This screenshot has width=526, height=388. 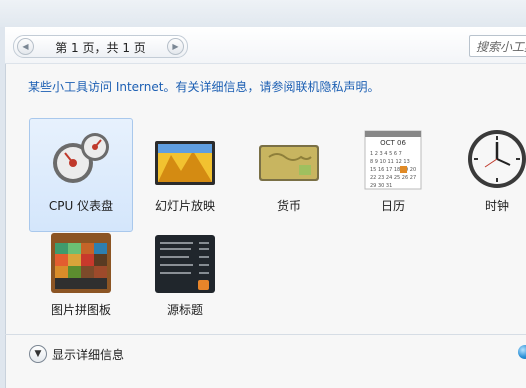 I want to click on search-input: 搜索小工具, so click(x=497, y=46).